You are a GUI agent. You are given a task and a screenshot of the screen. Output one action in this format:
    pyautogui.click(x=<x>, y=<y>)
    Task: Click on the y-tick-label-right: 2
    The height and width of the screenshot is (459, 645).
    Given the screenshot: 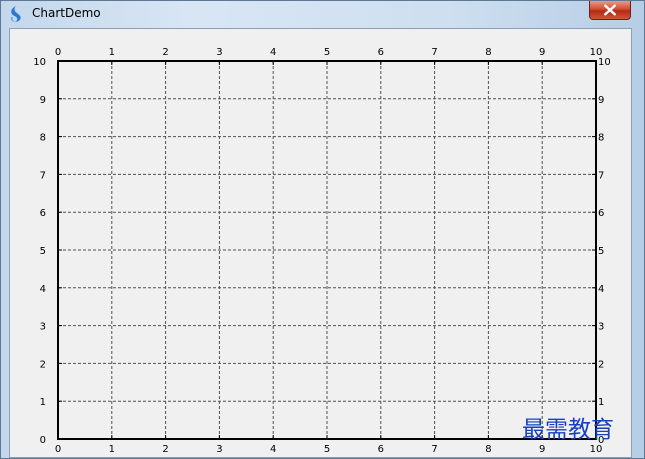 What is the action you would take?
    pyautogui.click(x=601, y=364)
    